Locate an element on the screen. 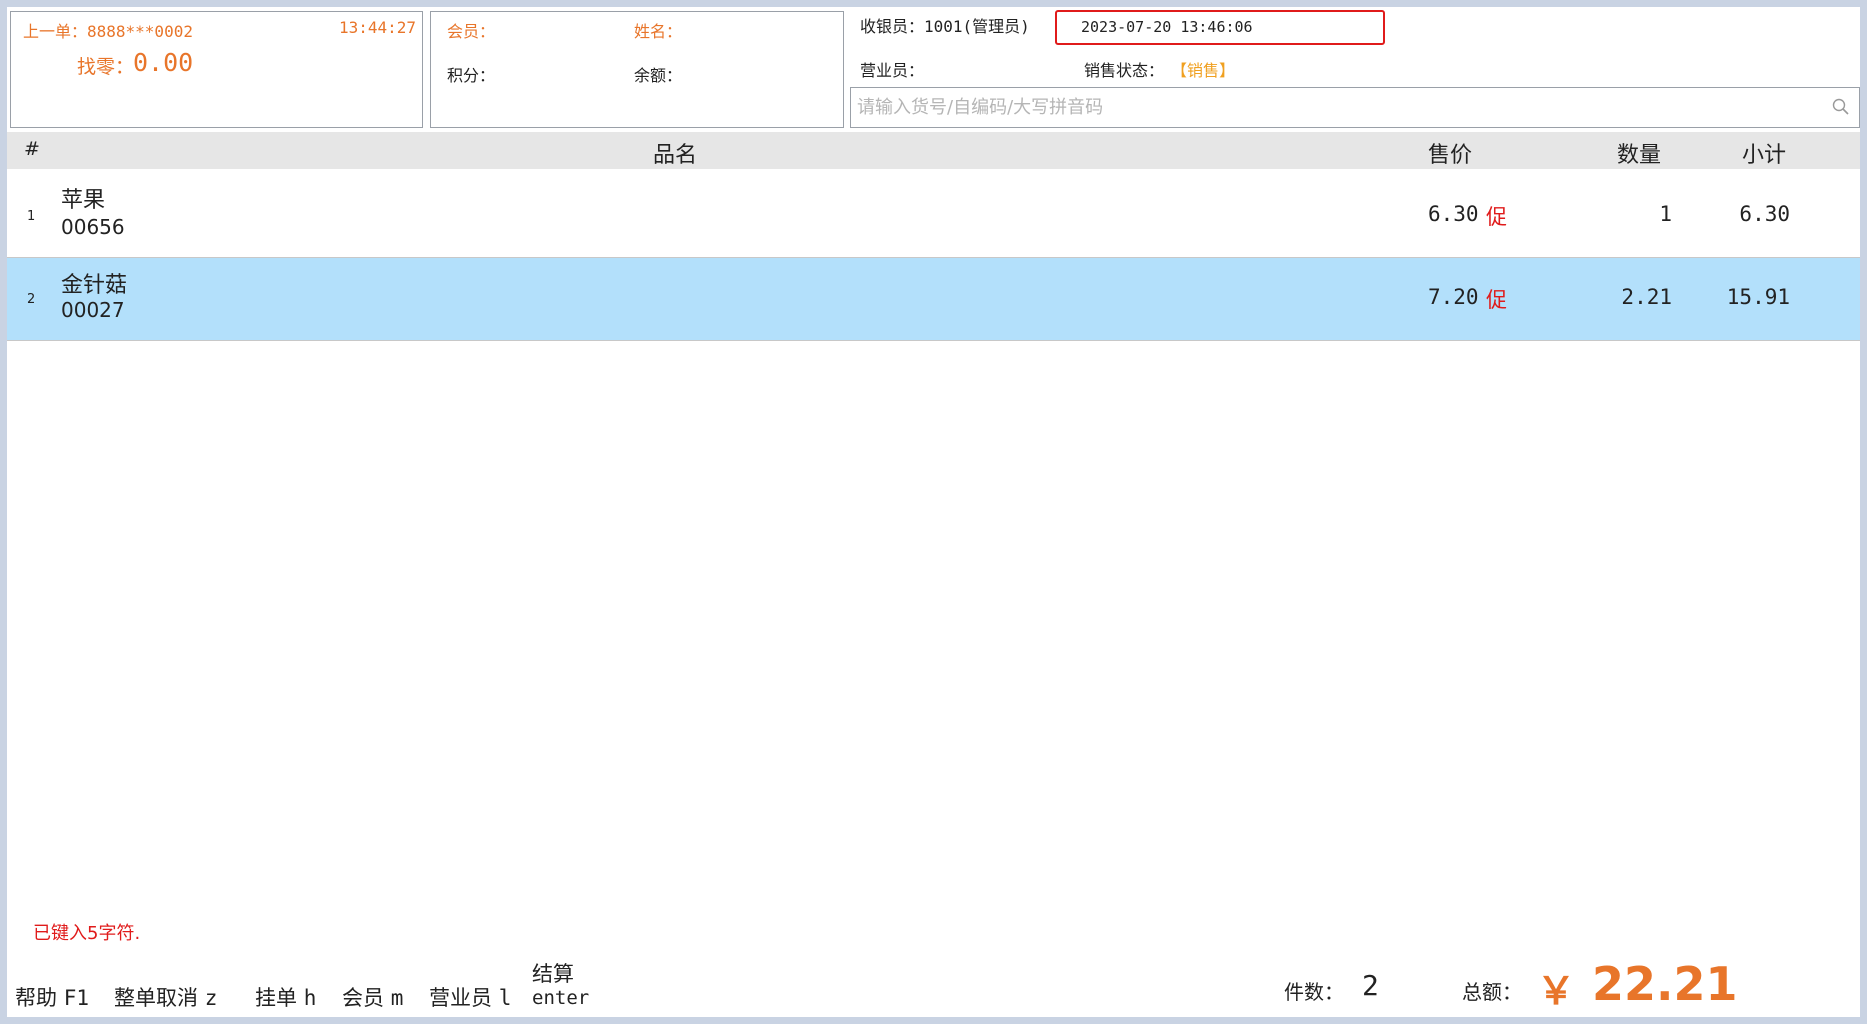 The width and height of the screenshot is (1867, 1024). table-header: # 品名 售价 数量 小计 is located at coordinates (933, 150).